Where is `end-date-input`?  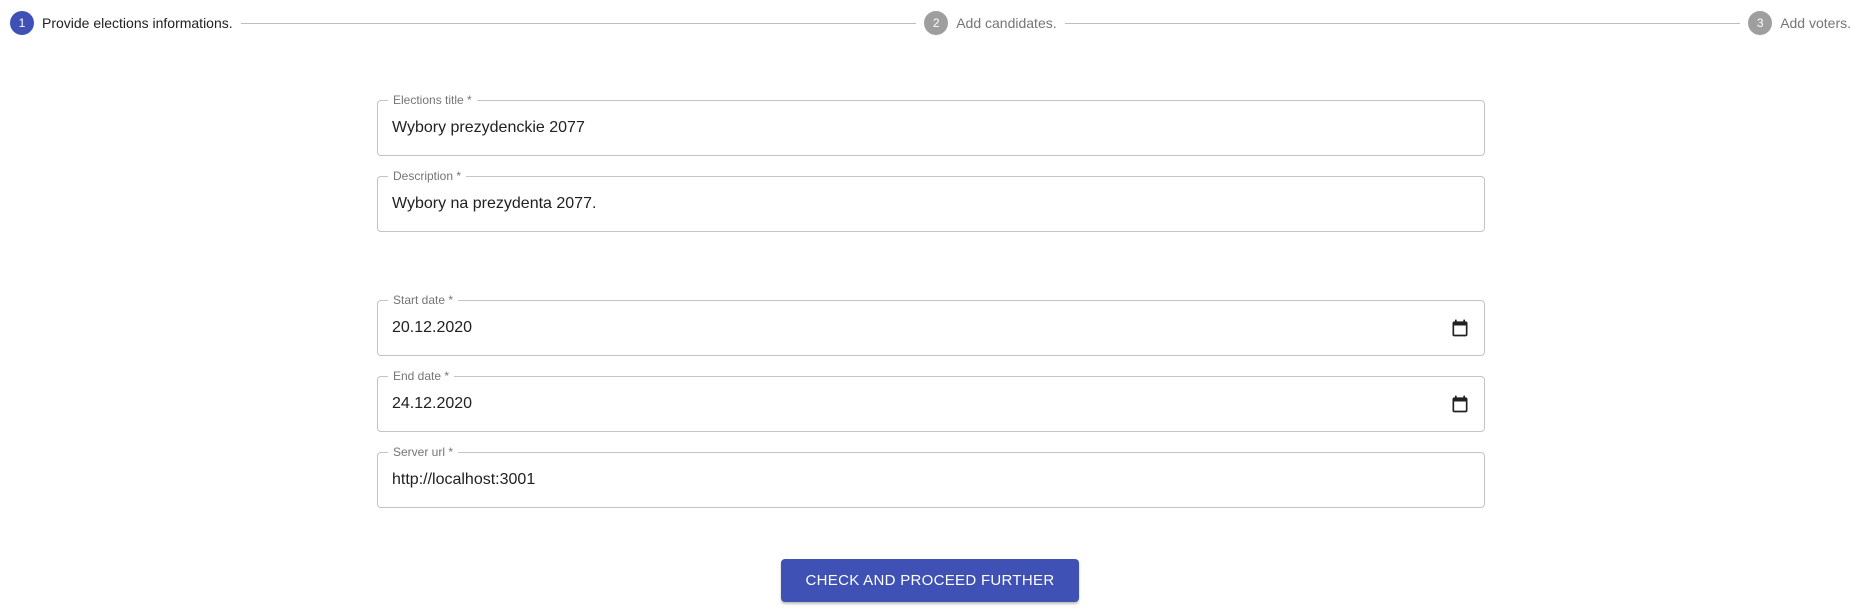 end-date-input is located at coordinates (913, 404).